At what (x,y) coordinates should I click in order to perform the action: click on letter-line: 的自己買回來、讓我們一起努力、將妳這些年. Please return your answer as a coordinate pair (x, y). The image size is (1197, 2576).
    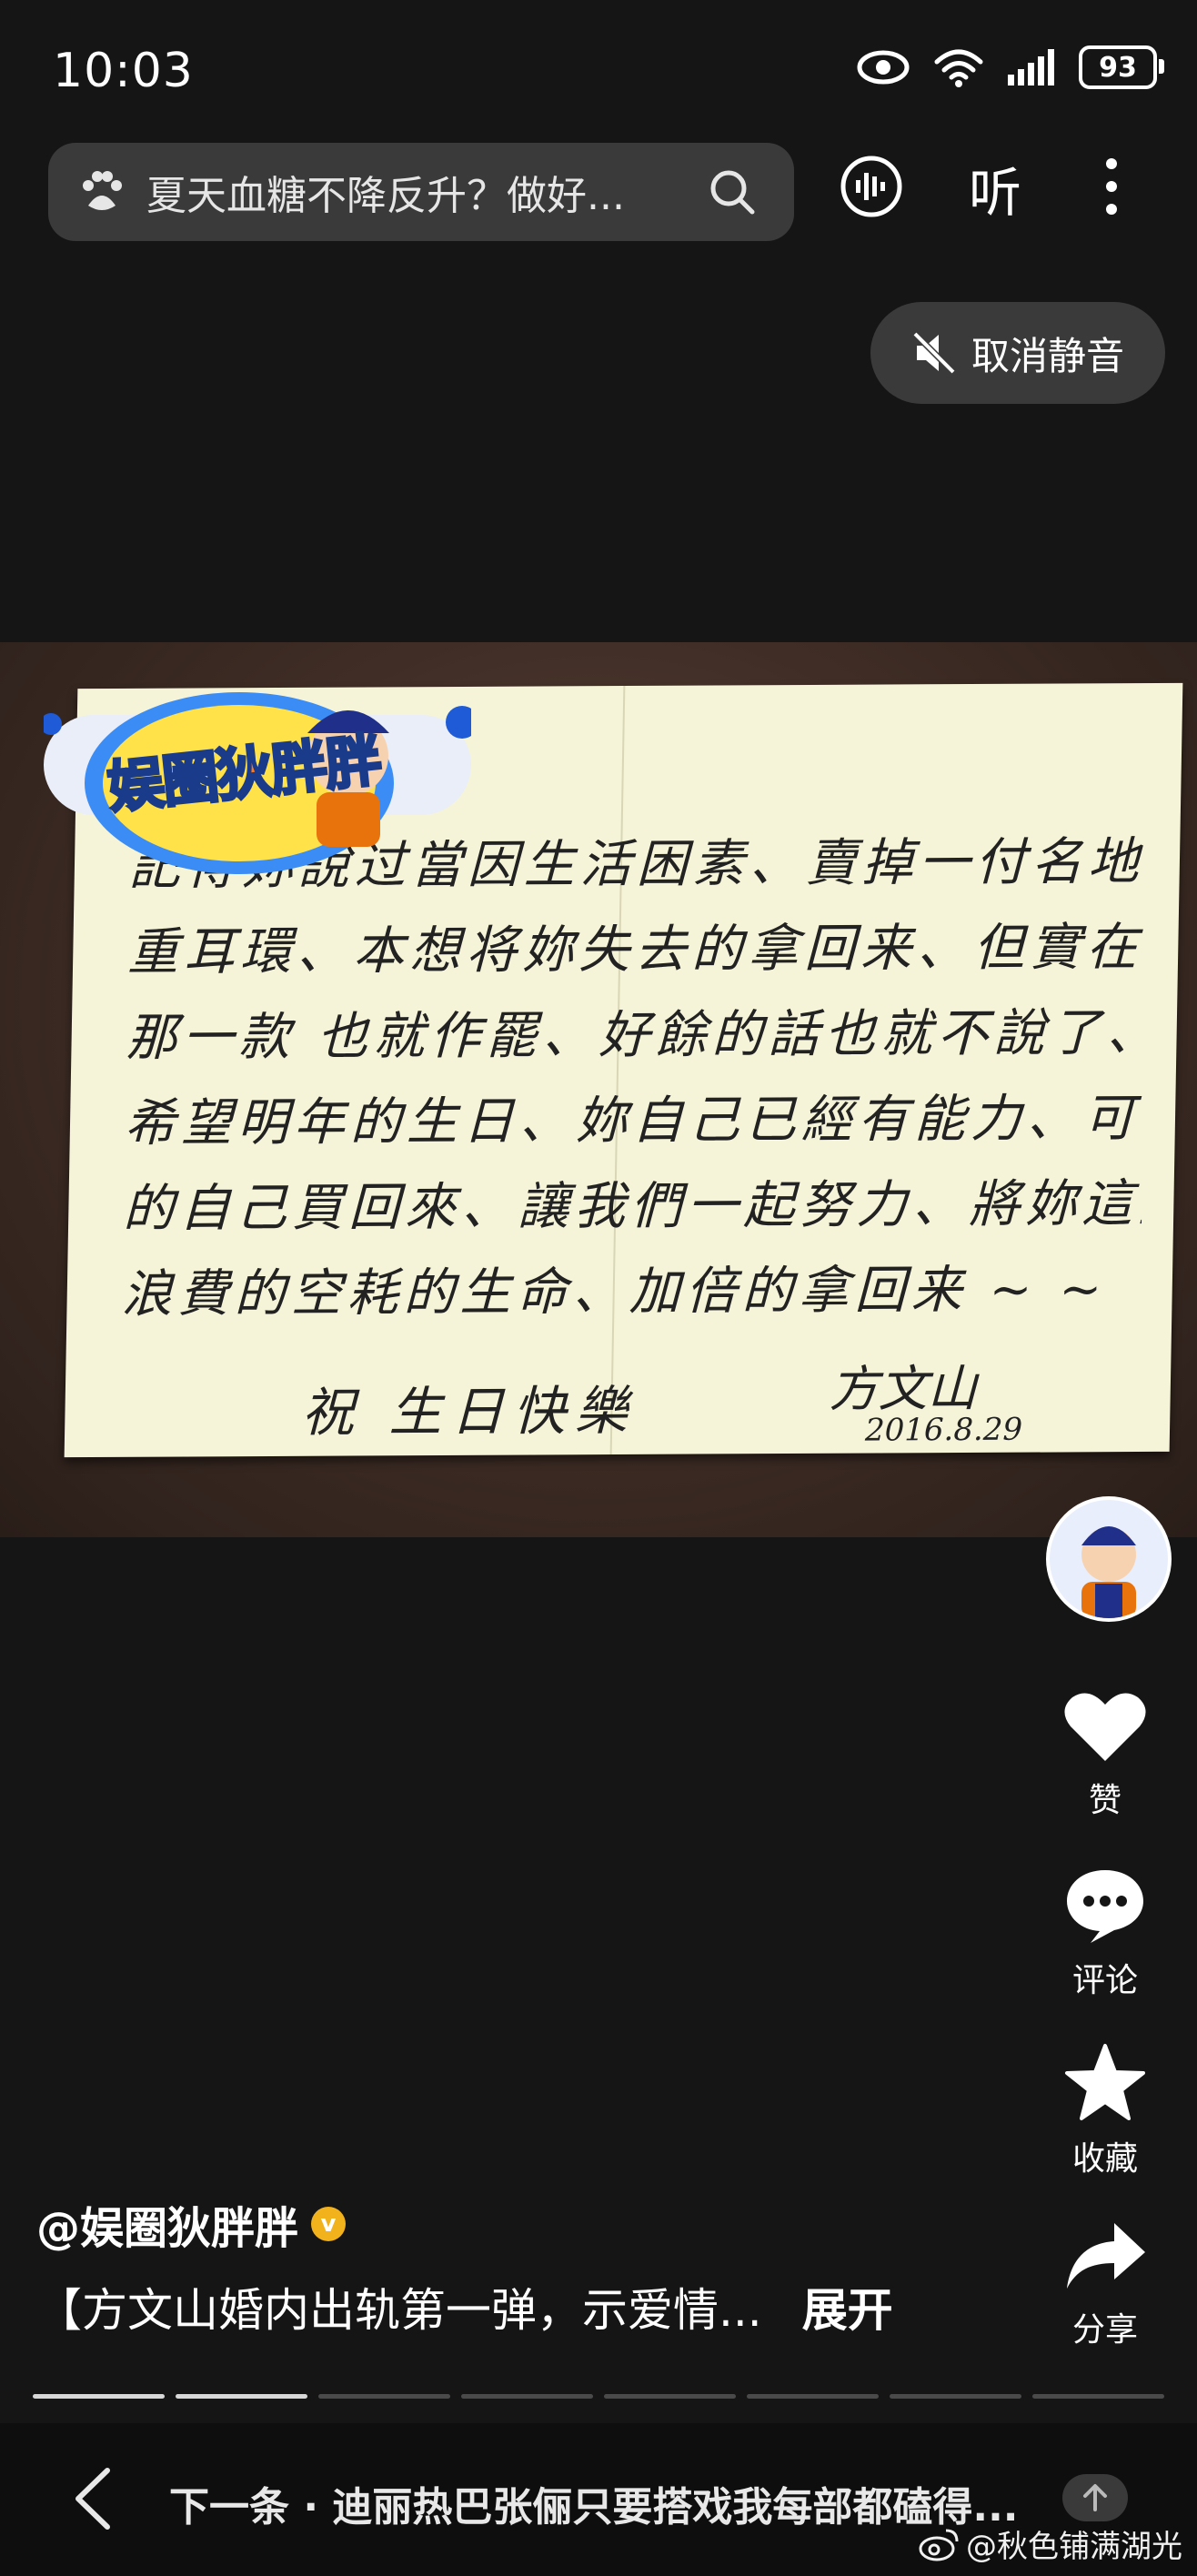
    Looking at the image, I should click on (632, 1206).